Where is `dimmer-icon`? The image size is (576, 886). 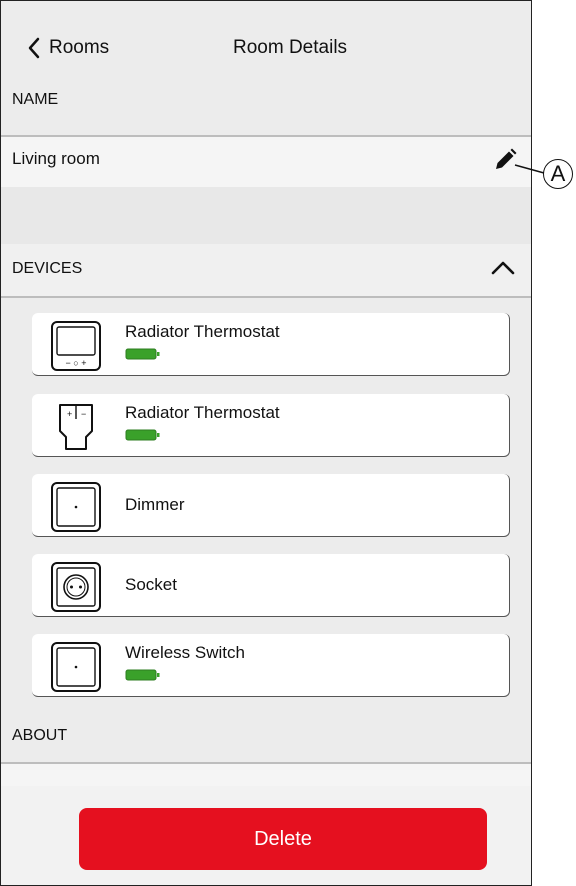 dimmer-icon is located at coordinates (76, 507).